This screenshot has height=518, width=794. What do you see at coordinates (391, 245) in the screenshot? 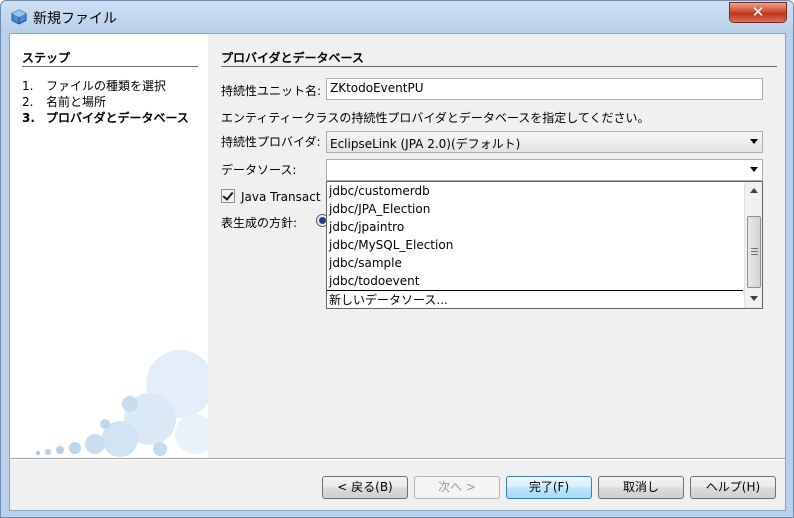
I see `dropdown-item-mysql-election: jdbc/MySQL_Election` at bounding box center [391, 245].